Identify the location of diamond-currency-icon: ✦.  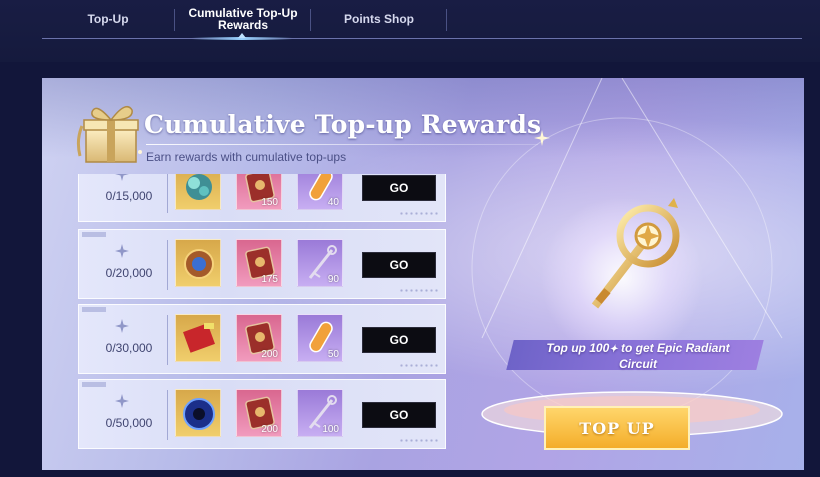
(613, 349).